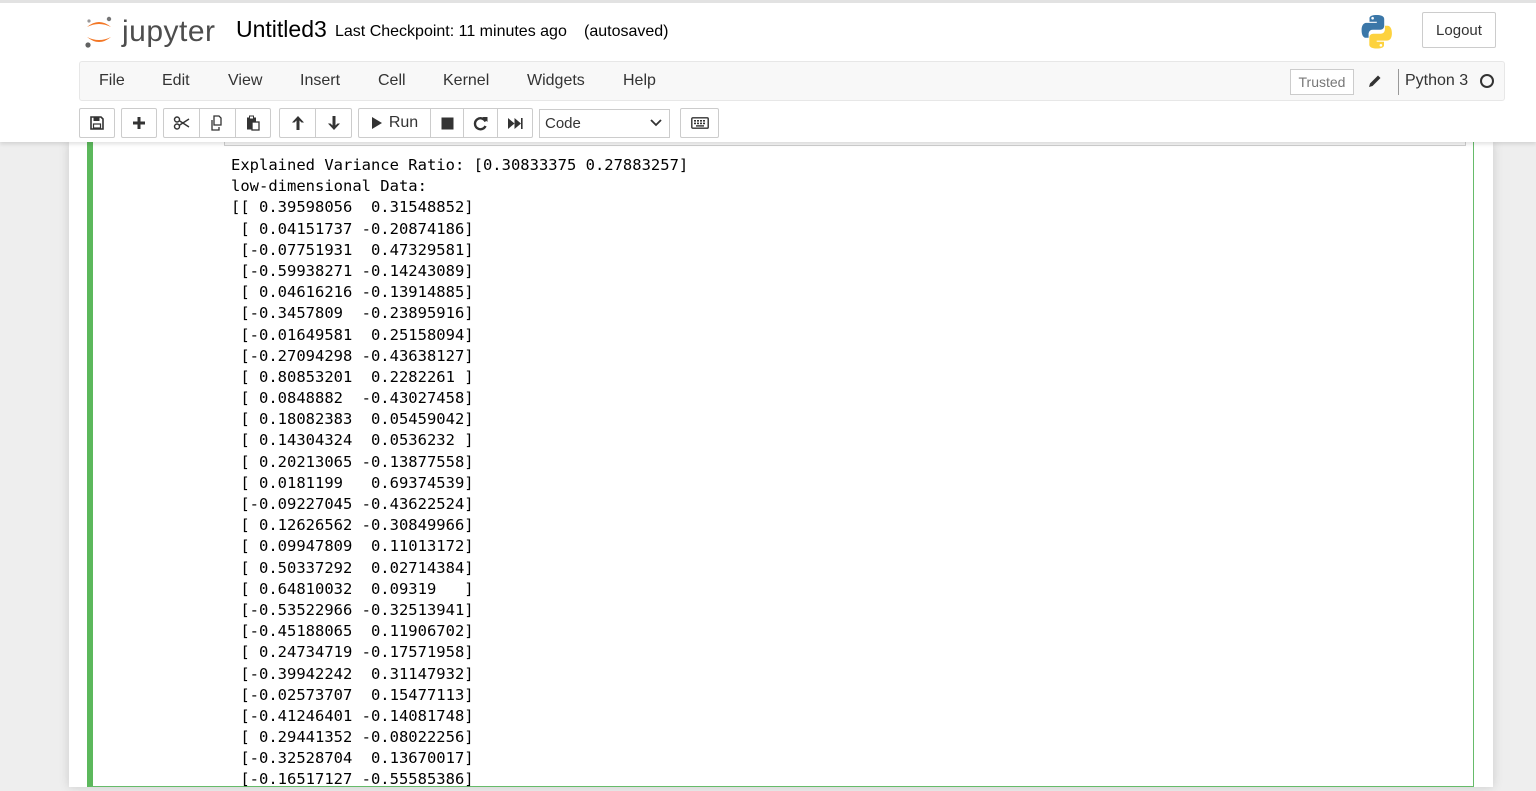  I want to click on command-palette-button, so click(699, 123).